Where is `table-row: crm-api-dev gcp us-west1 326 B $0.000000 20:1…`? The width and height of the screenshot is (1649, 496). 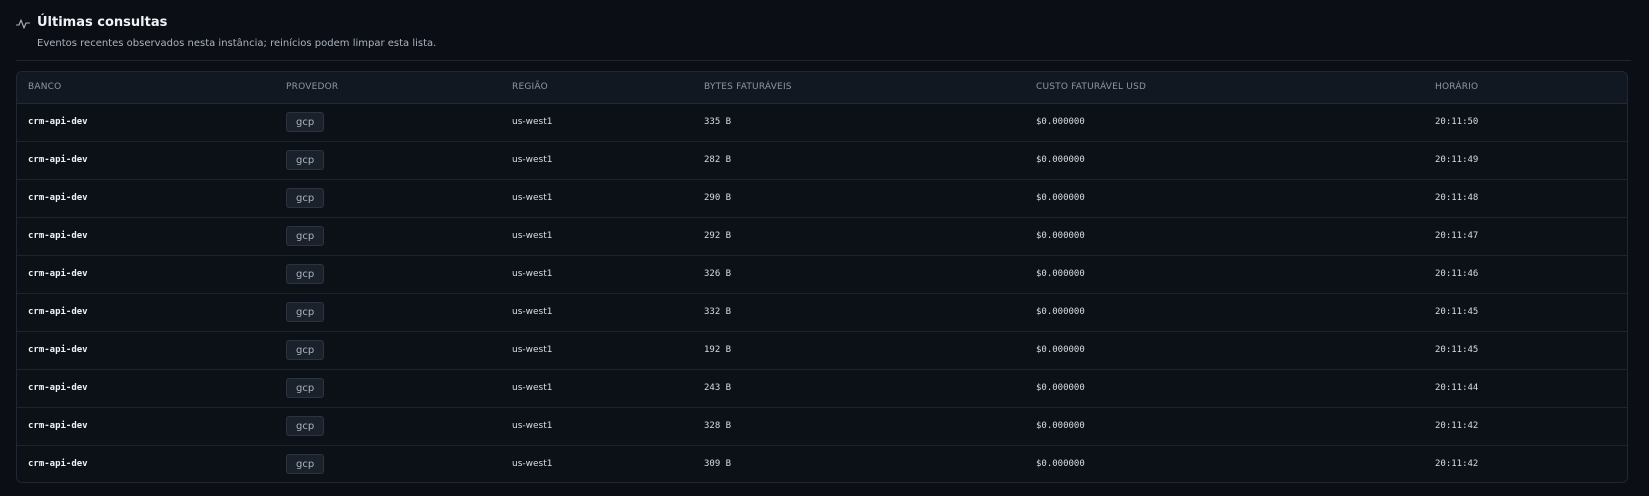 table-row: crm-api-dev gcp us-west1 326 B $0.000000 20:1… is located at coordinates (822, 275).